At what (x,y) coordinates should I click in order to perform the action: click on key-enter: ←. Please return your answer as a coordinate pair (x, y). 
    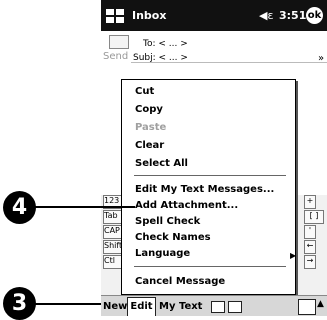
    Looking at the image, I should click on (310, 247).